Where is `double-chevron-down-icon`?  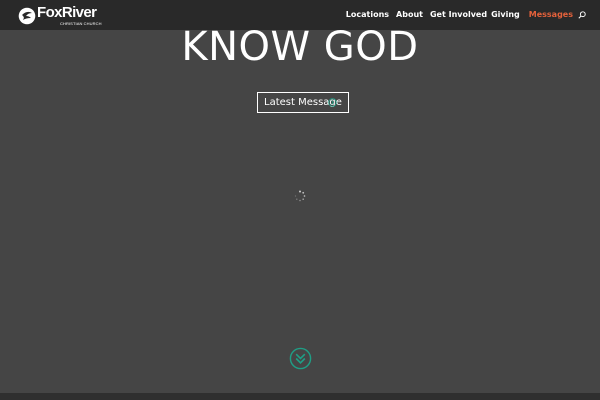
double-chevron-down-icon is located at coordinates (300, 358).